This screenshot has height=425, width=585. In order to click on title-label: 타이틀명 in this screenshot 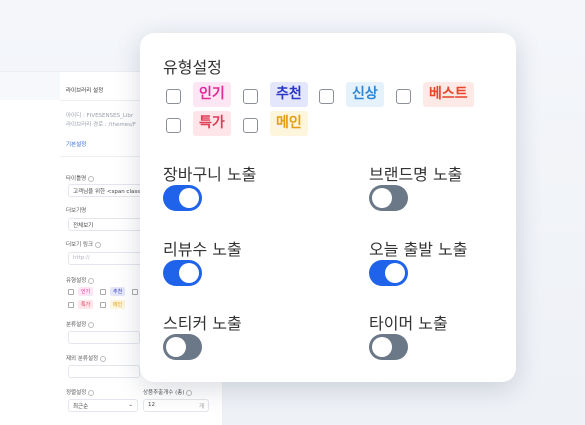, I will do `click(80, 178)`.